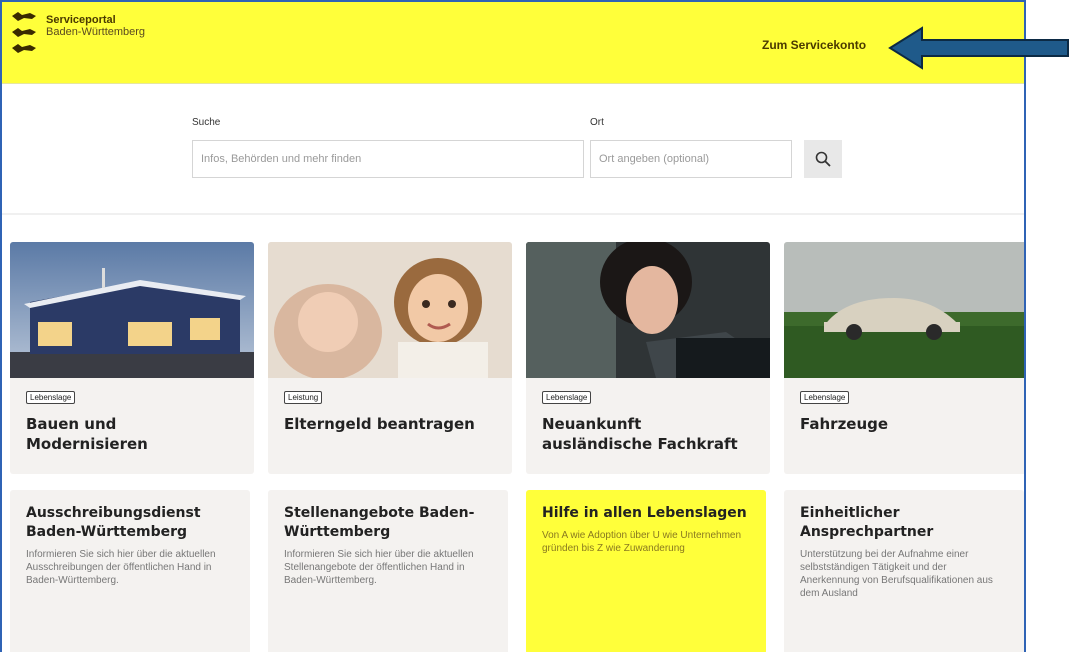 This screenshot has height=652, width=1073. Describe the element at coordinates (597, 122) in the screenshot. I see `location-label: Ort` at that location.